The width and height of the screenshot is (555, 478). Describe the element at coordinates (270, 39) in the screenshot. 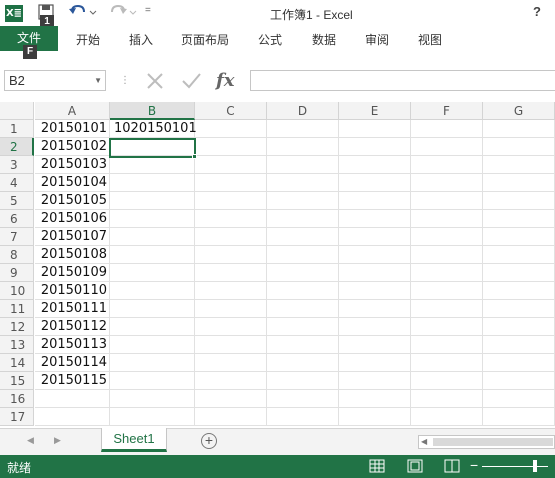

I see `tab-formulas: 公式` at that location.